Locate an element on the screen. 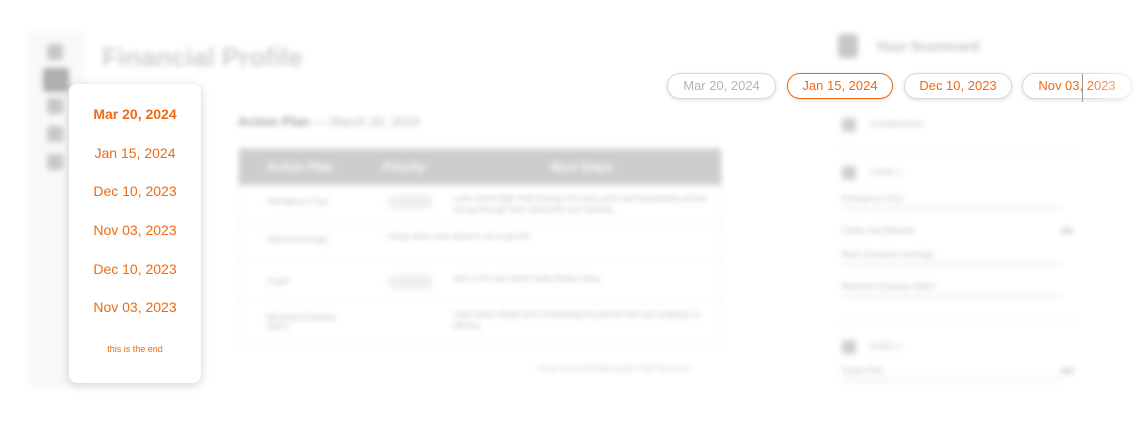  settings-icon is located at coordinates (55, 162).